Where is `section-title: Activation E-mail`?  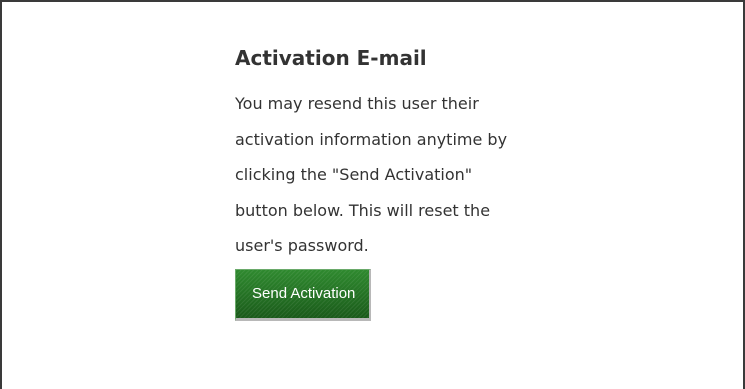 section-title: Activation E-mail is located at coordinates (331, 58).